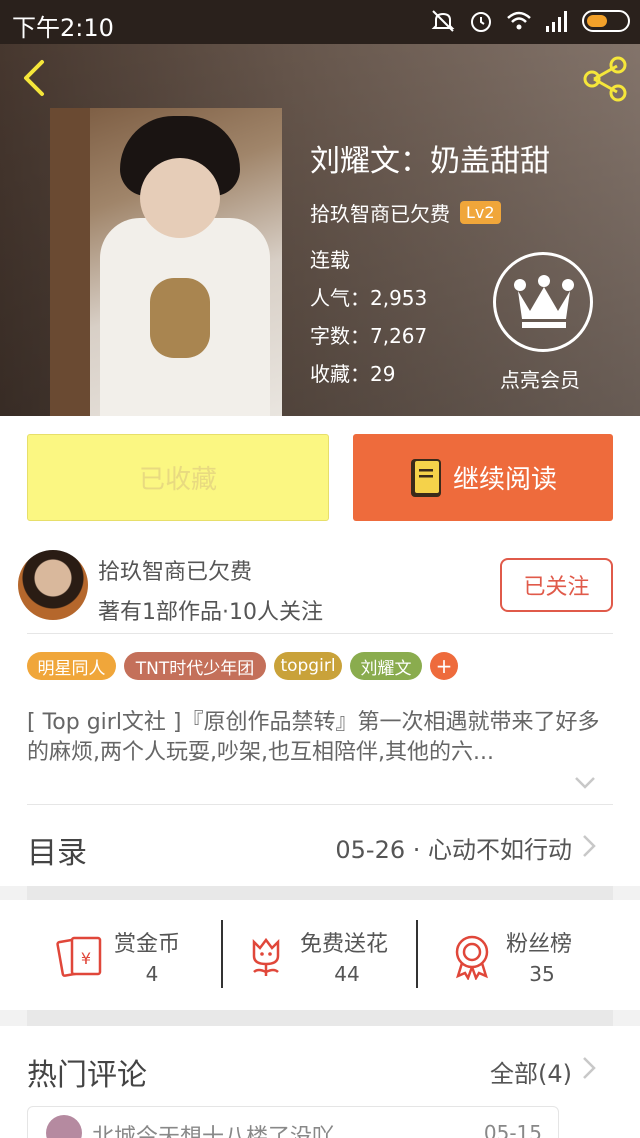  I want to click on stats-row: ¥ 赏金币 4 免费送花 44 粉丝榜 35, so click(320, 955).